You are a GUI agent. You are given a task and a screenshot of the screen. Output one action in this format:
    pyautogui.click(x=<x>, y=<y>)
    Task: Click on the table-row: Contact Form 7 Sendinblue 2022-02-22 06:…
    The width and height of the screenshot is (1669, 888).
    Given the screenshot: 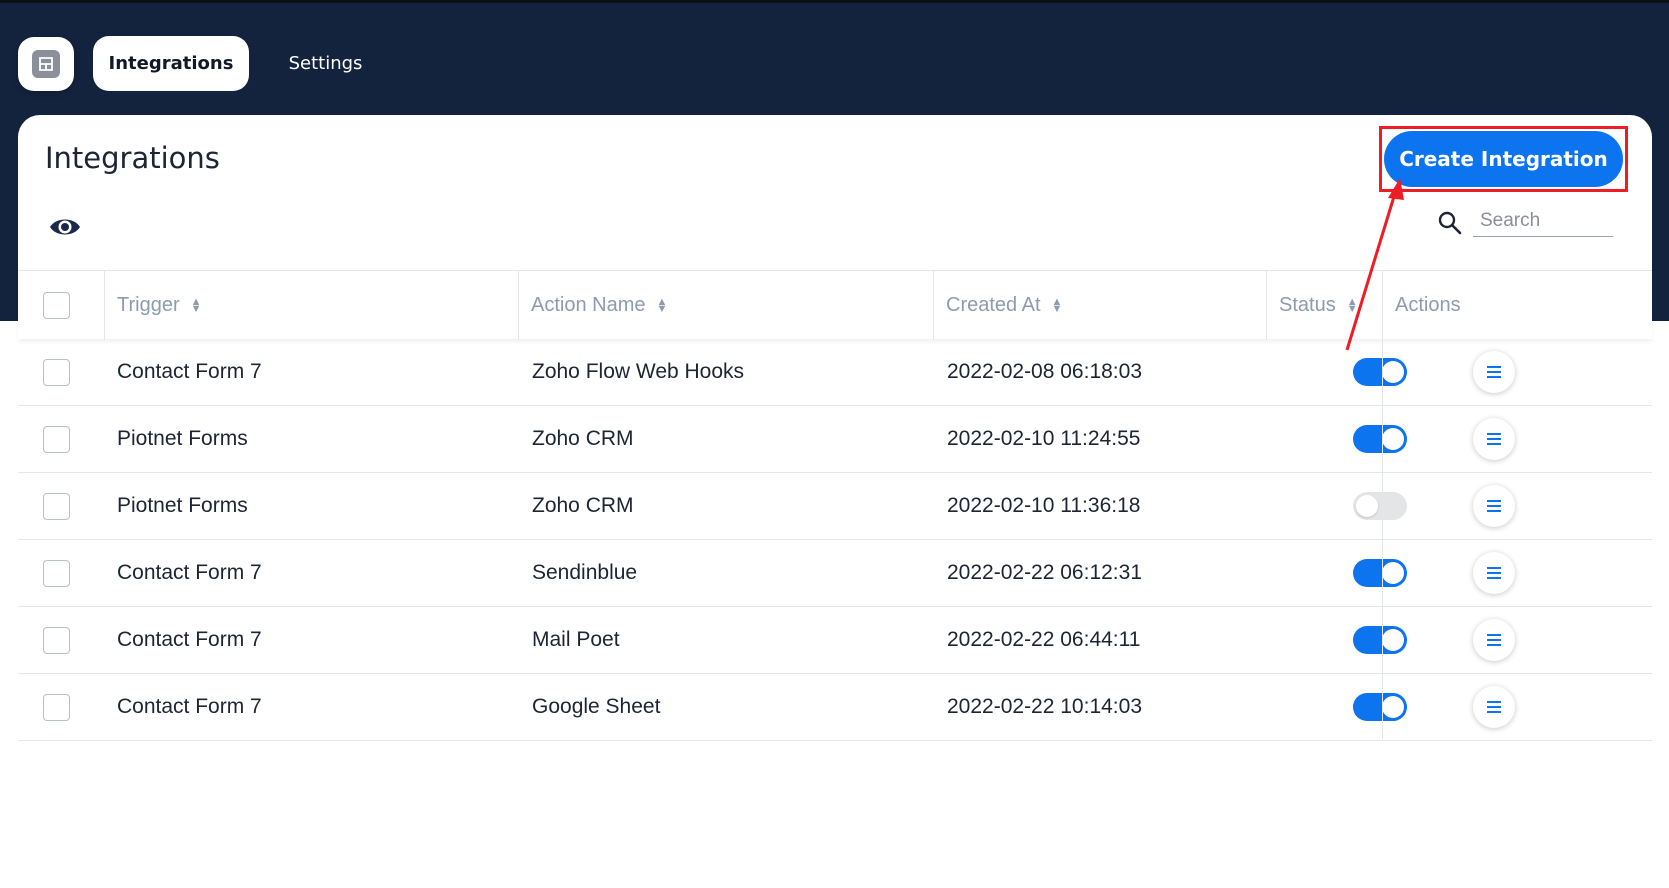 What is the action you would take?
    pyautogui.click(x=835, y=573)
    